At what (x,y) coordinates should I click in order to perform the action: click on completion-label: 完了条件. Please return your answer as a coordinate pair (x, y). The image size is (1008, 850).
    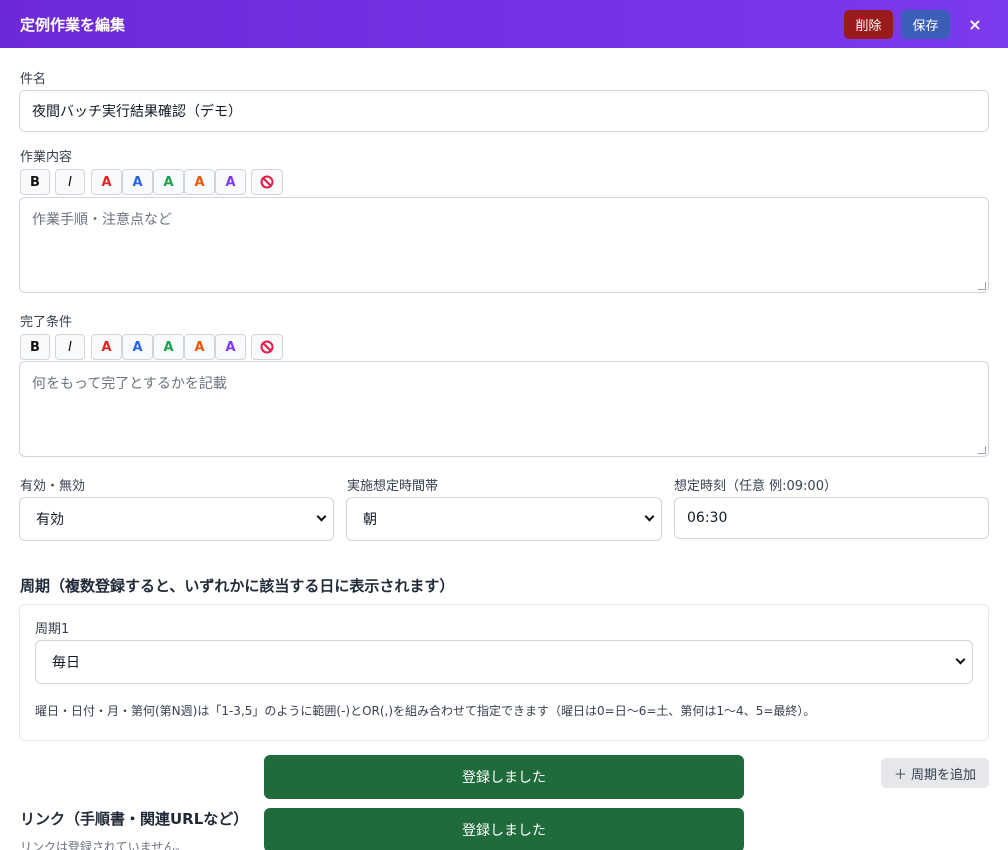
    Looking at the image, I should click on (46, 322).